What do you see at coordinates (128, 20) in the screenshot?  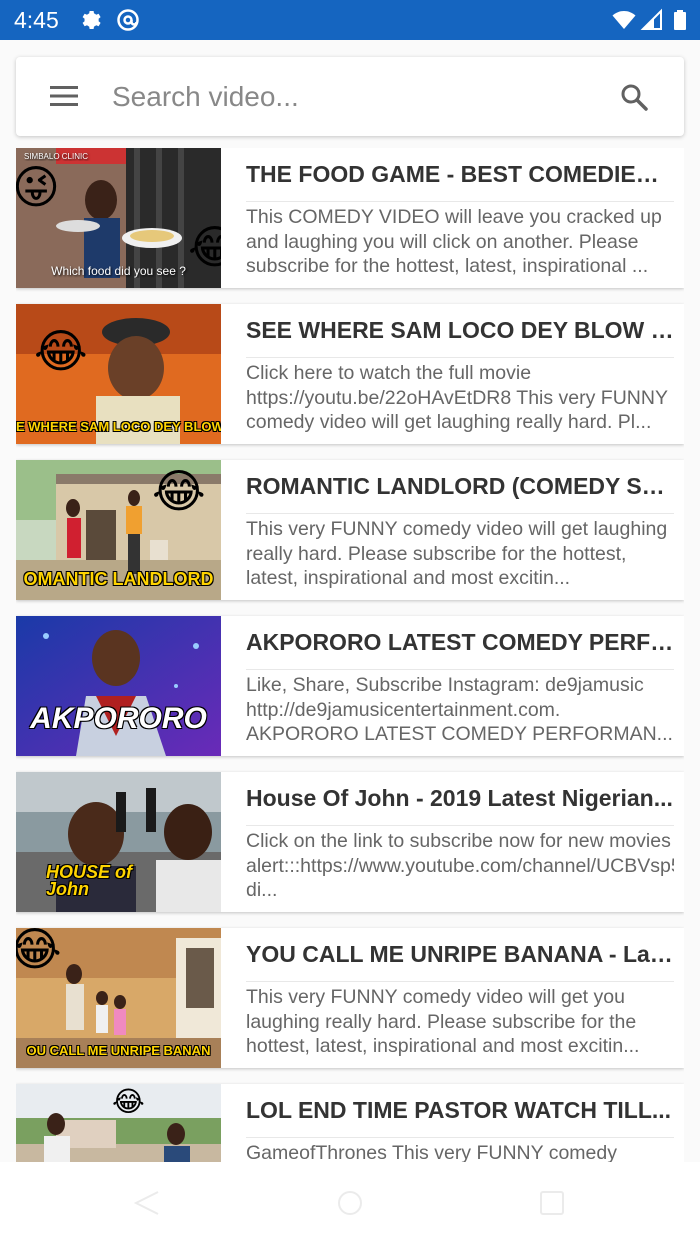 I see `at-sign-icon` at bounding box center [128, 20].